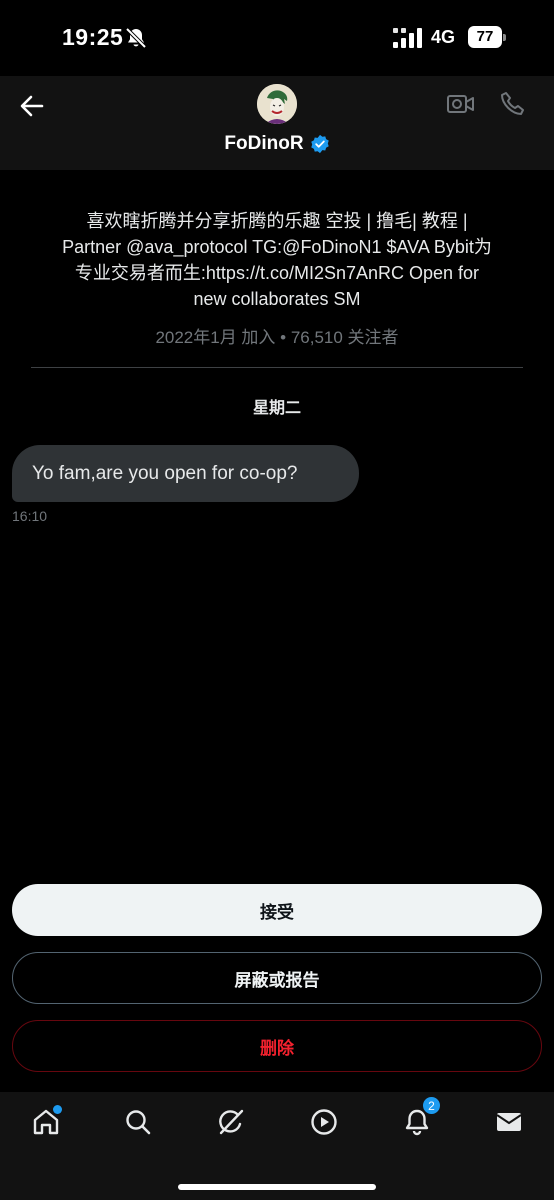 Image resolution: width=554 pixels, height=1200 pixels. I want to click on grok-icon, so click(231, 1122).